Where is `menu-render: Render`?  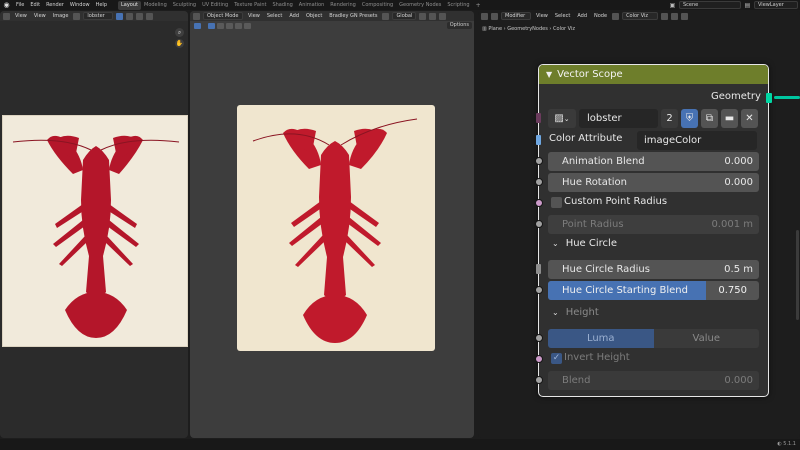
menu-render: Render is located at coordinates (55, 5).